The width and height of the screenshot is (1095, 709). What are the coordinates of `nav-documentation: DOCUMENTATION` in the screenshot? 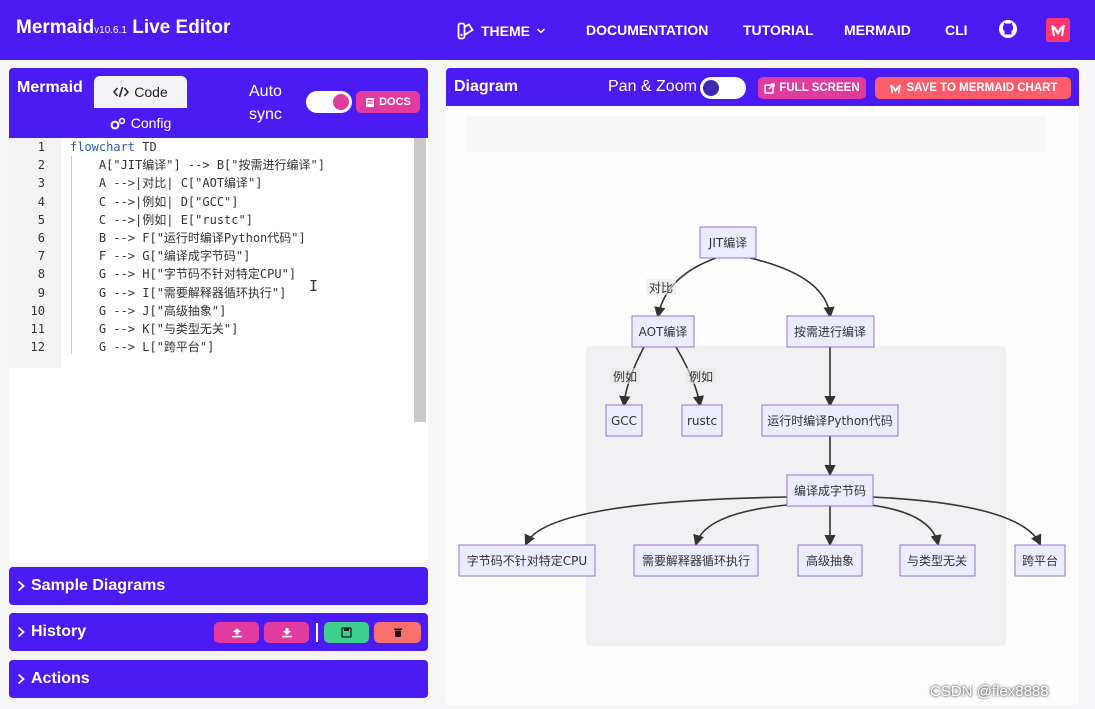 It's located at (647, 30).